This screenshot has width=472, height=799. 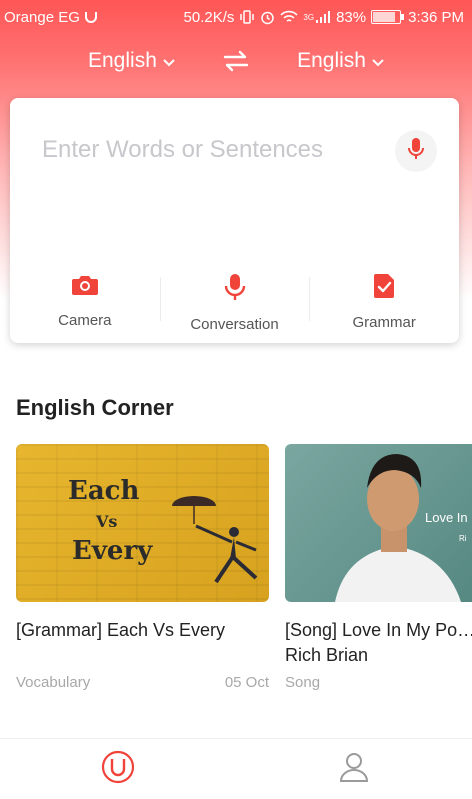 I want to click on umbrella-figure-illustration, so click(x=215, y=540).